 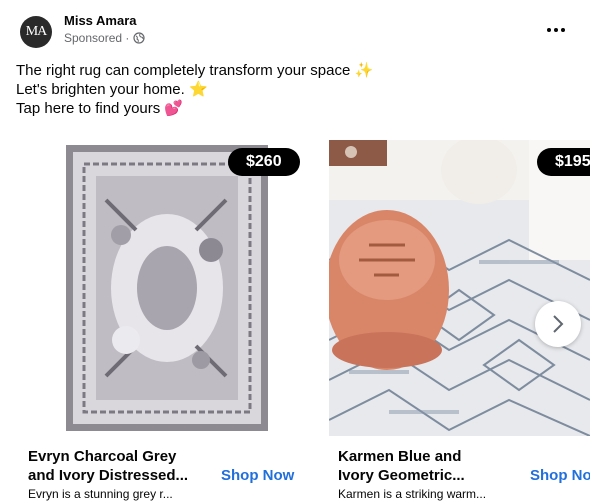 I want to click on caption-line: Let's brighten your home. ⭐, so click(x=112, y=89).